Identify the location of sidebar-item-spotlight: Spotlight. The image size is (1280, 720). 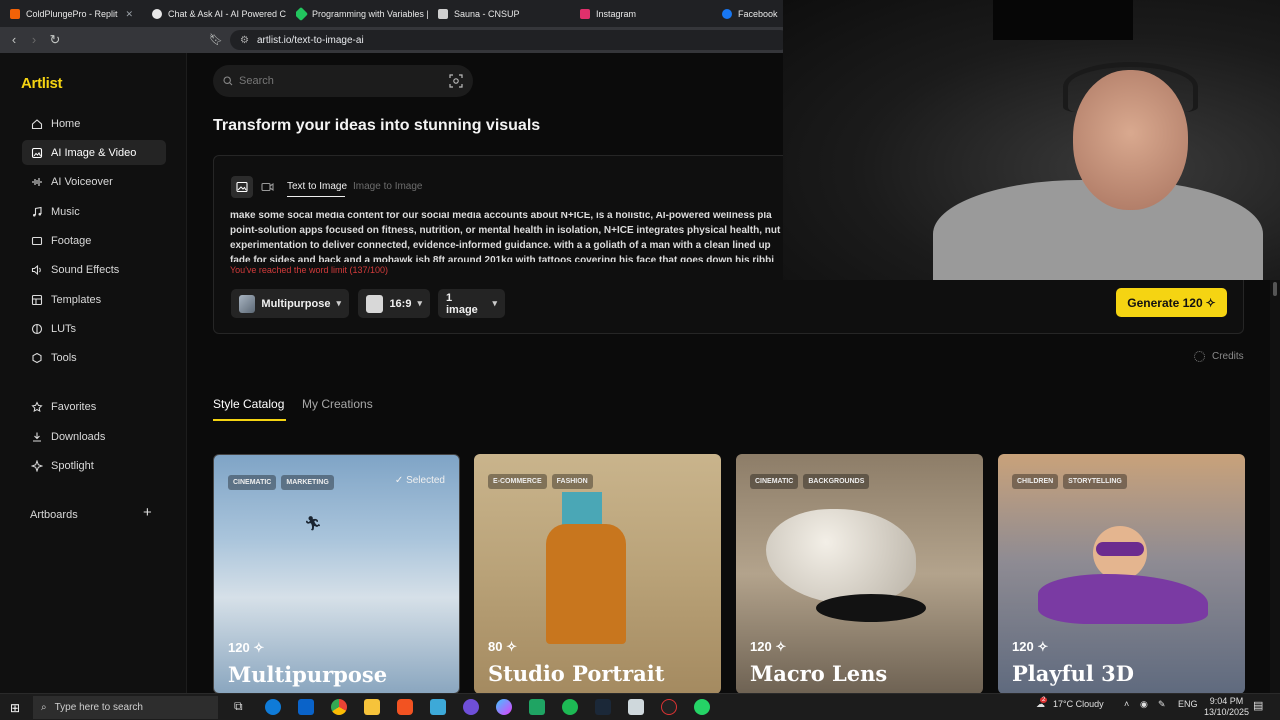
(94, 465).